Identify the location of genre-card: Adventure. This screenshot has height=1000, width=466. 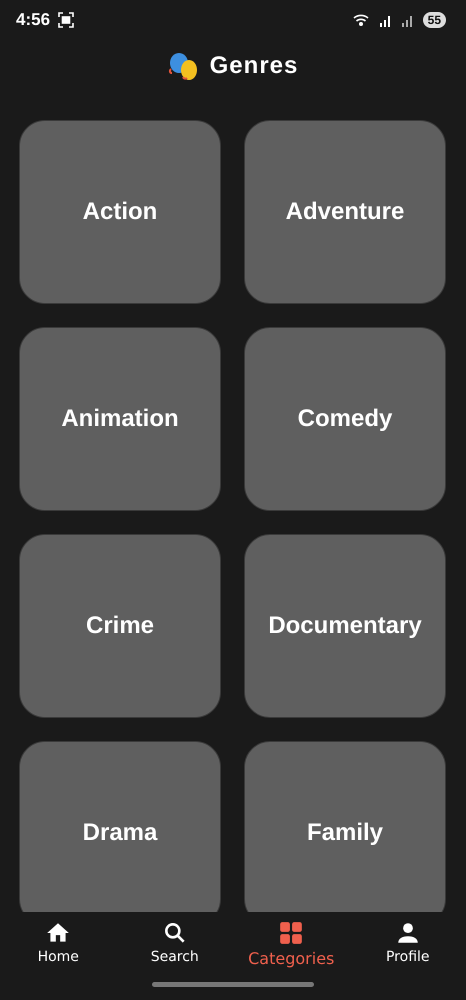
(345, 212).